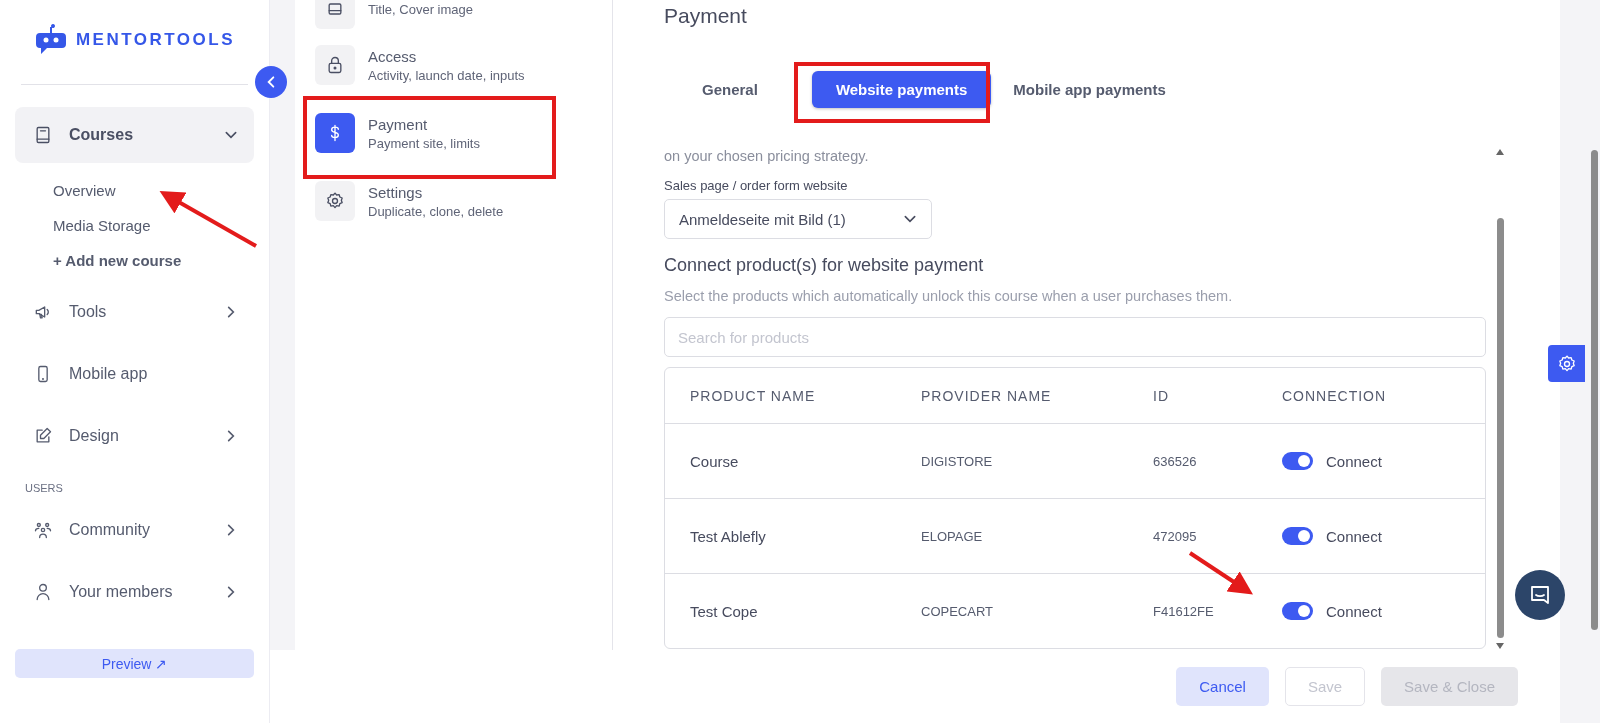 This screenshot has height=723, width=1600. Describe the element at coordinates (134, 592) in the screenshot. I see `sidebar-item: Your members` at that location.